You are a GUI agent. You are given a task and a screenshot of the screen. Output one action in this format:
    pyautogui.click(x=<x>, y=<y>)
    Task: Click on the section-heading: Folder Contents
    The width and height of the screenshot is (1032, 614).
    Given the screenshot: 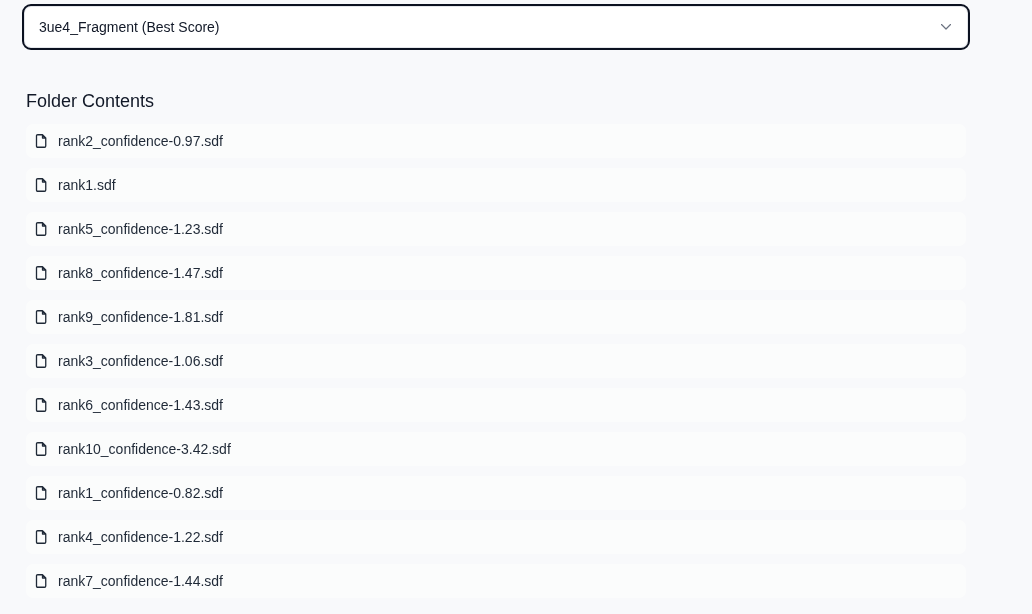 What is the action you would take?
    pyautogui.click(x=91, y=101)
    